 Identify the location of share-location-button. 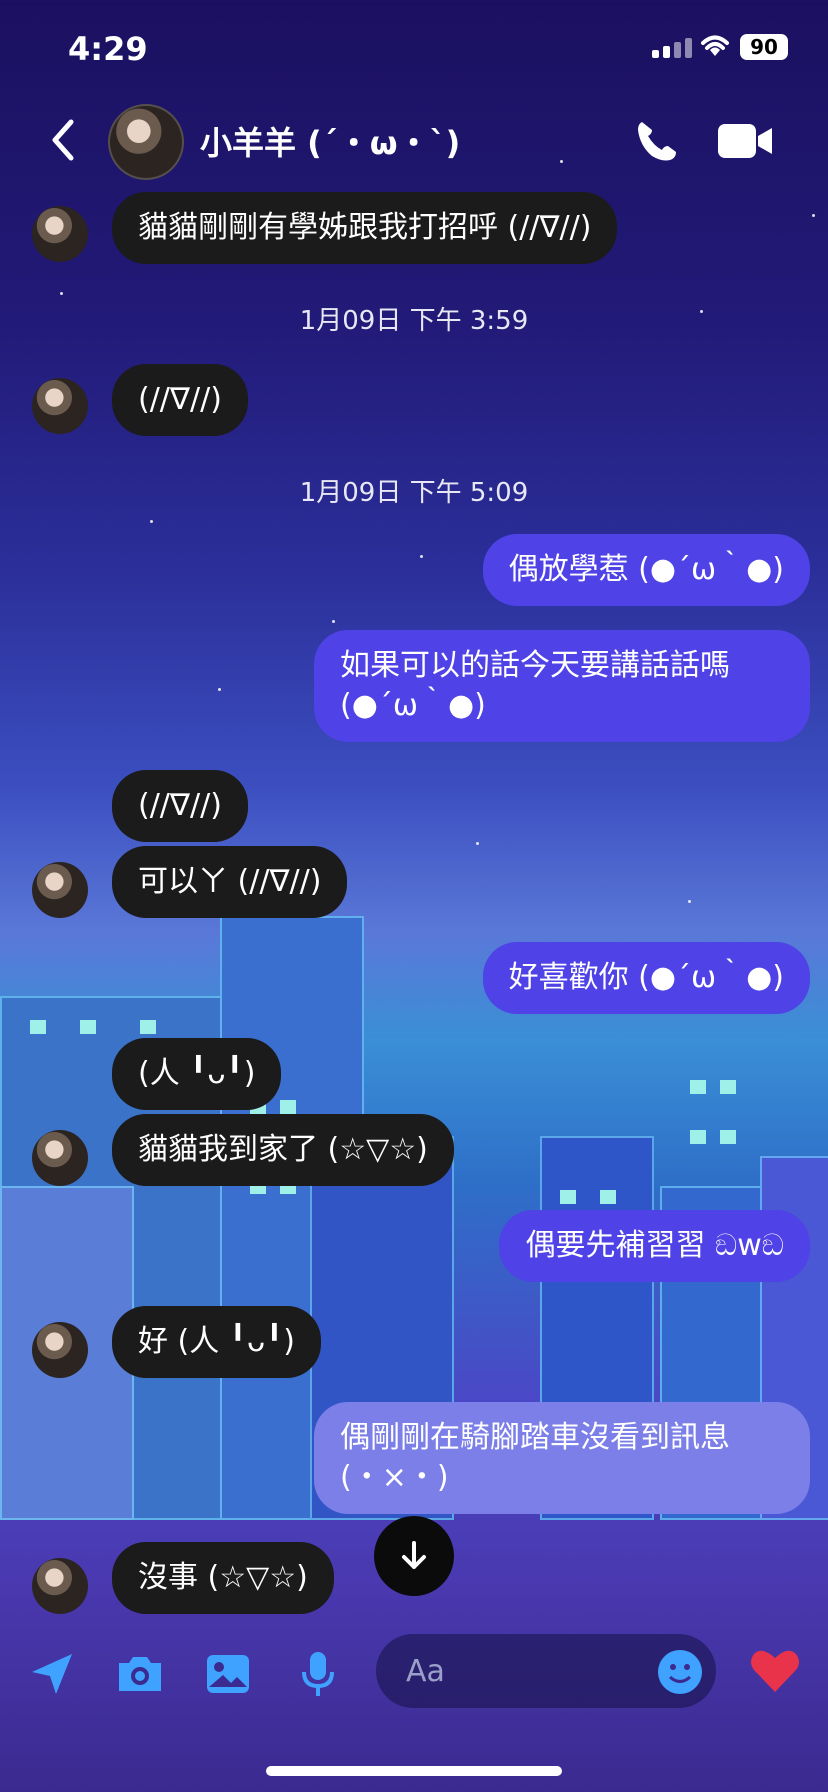
(52, 1674).